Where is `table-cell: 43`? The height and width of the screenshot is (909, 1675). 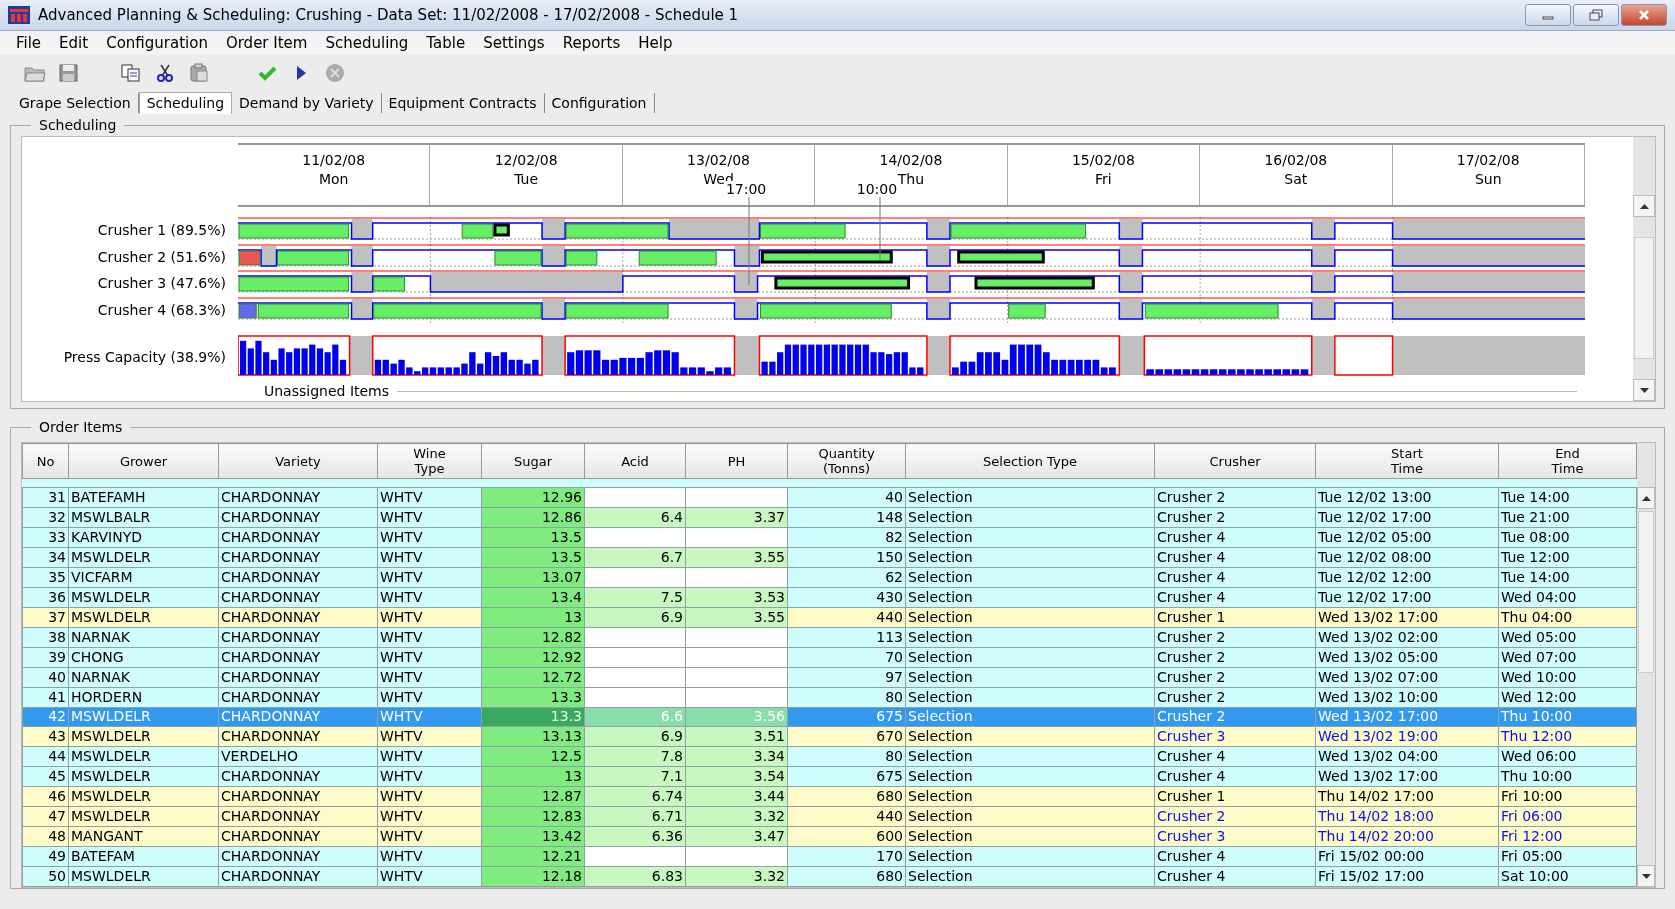
table-cell: 43 is located at coordinates (45, 736).